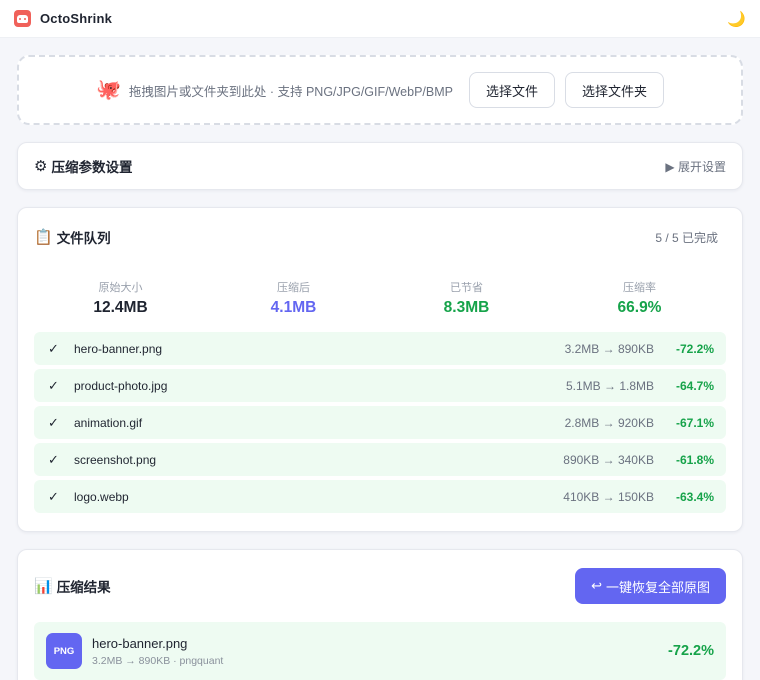  I want to click on stat-original-size: 原始大小 12.4MB, so click(120, 298).